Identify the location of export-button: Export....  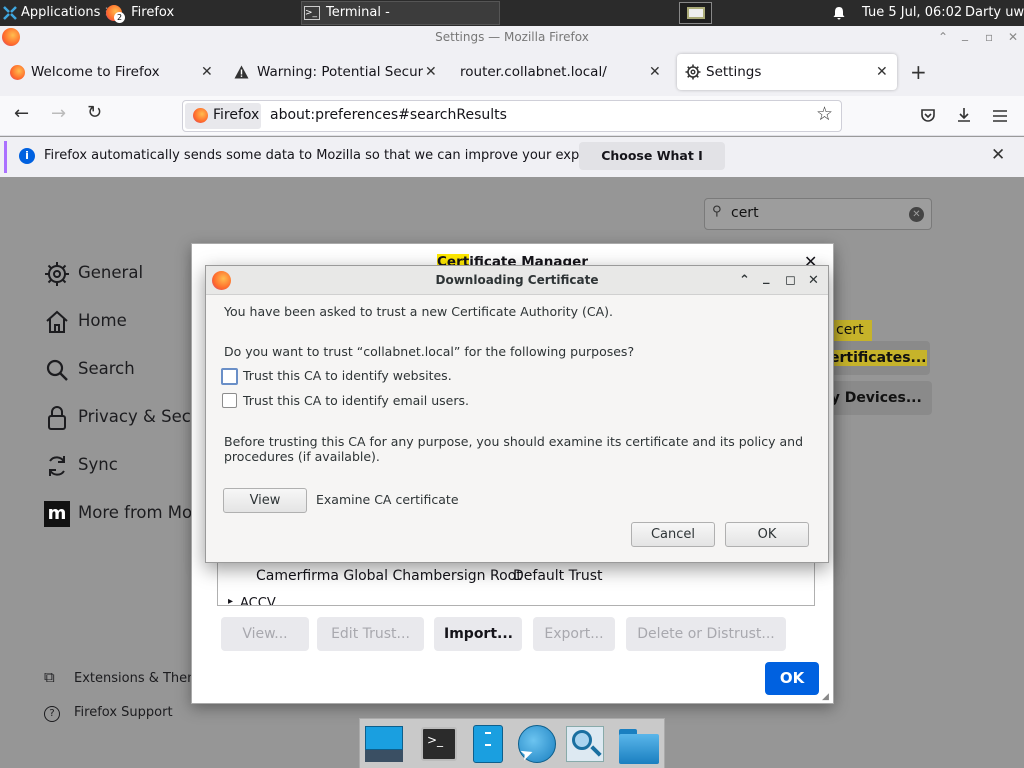
(574, 634).